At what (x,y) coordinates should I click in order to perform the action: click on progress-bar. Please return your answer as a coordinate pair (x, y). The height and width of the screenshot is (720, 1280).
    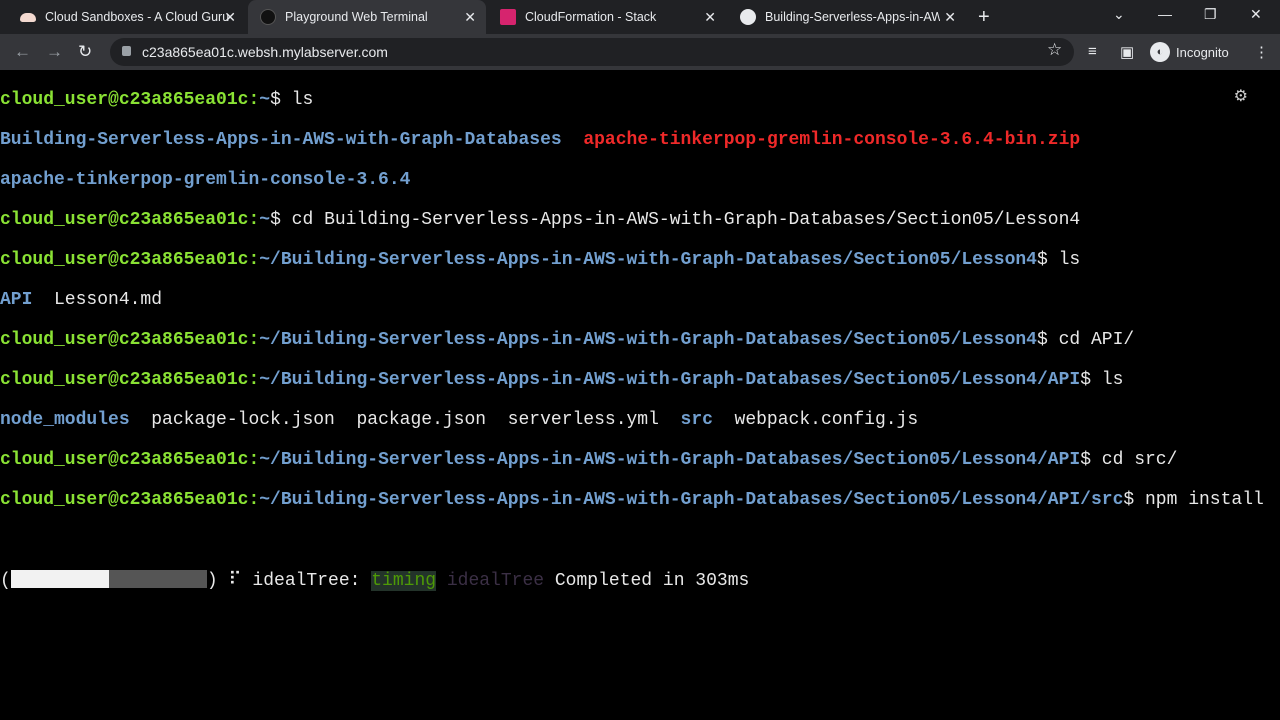
    Looking at the image, I should click on (108, 579).